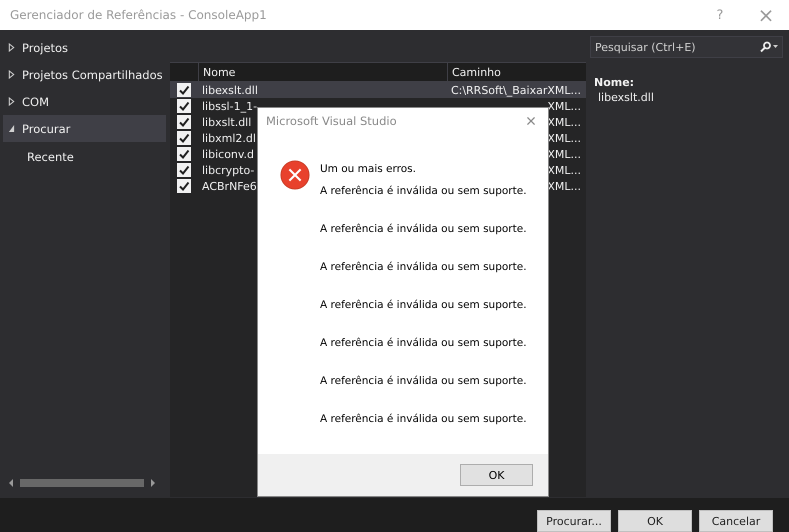 This screenshot has width=789, height=532. Describe the element at coordinates (686, 47) in the screenshot. I see `search-field: Pesquisar (Ctrl+E)` at that location.